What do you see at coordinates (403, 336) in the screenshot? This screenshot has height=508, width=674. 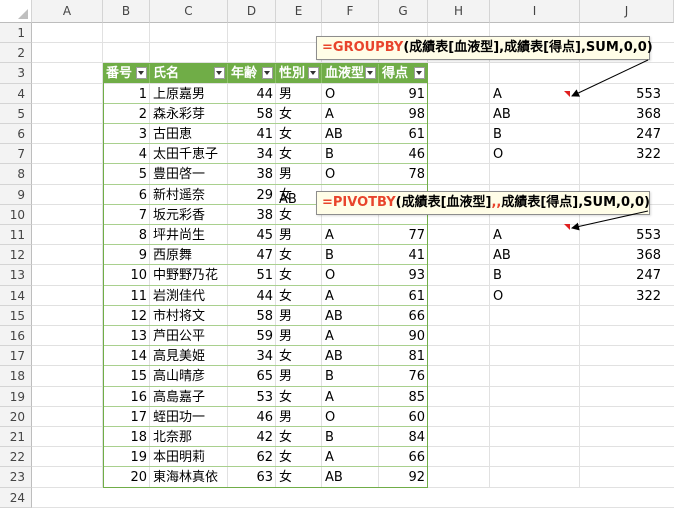 I see `table-cell: 90` at bounding box center [403, 336].